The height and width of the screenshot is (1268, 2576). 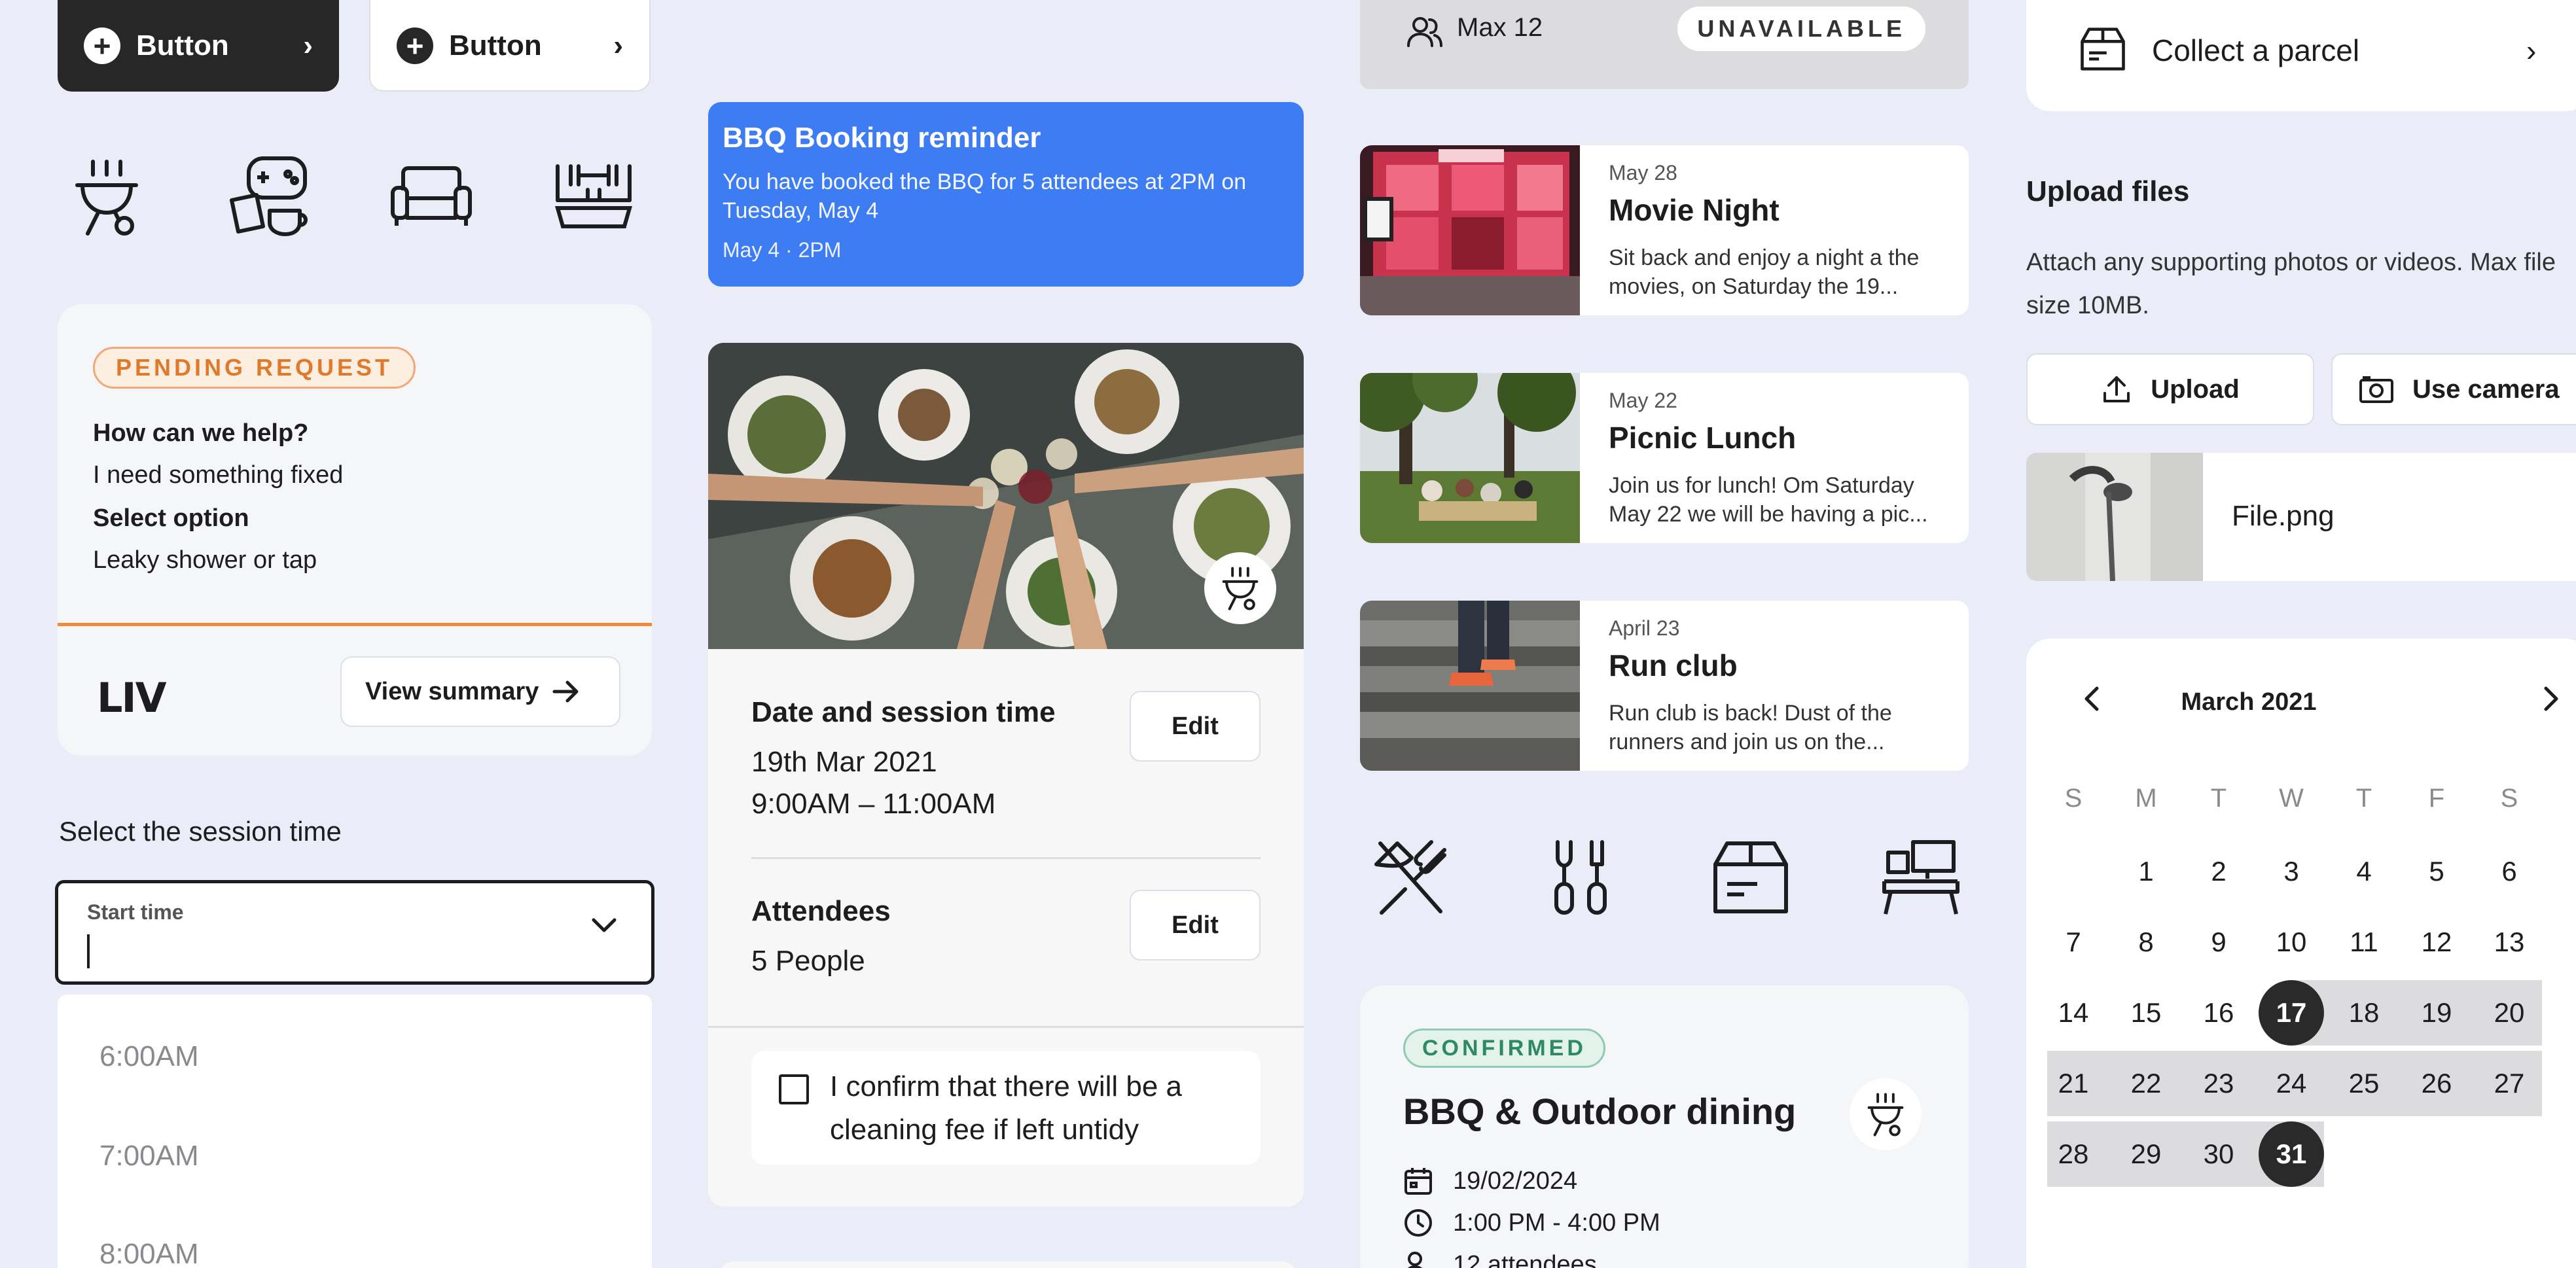 I want to click on edit-date-button: Edit, so click(x=1195, y=726).